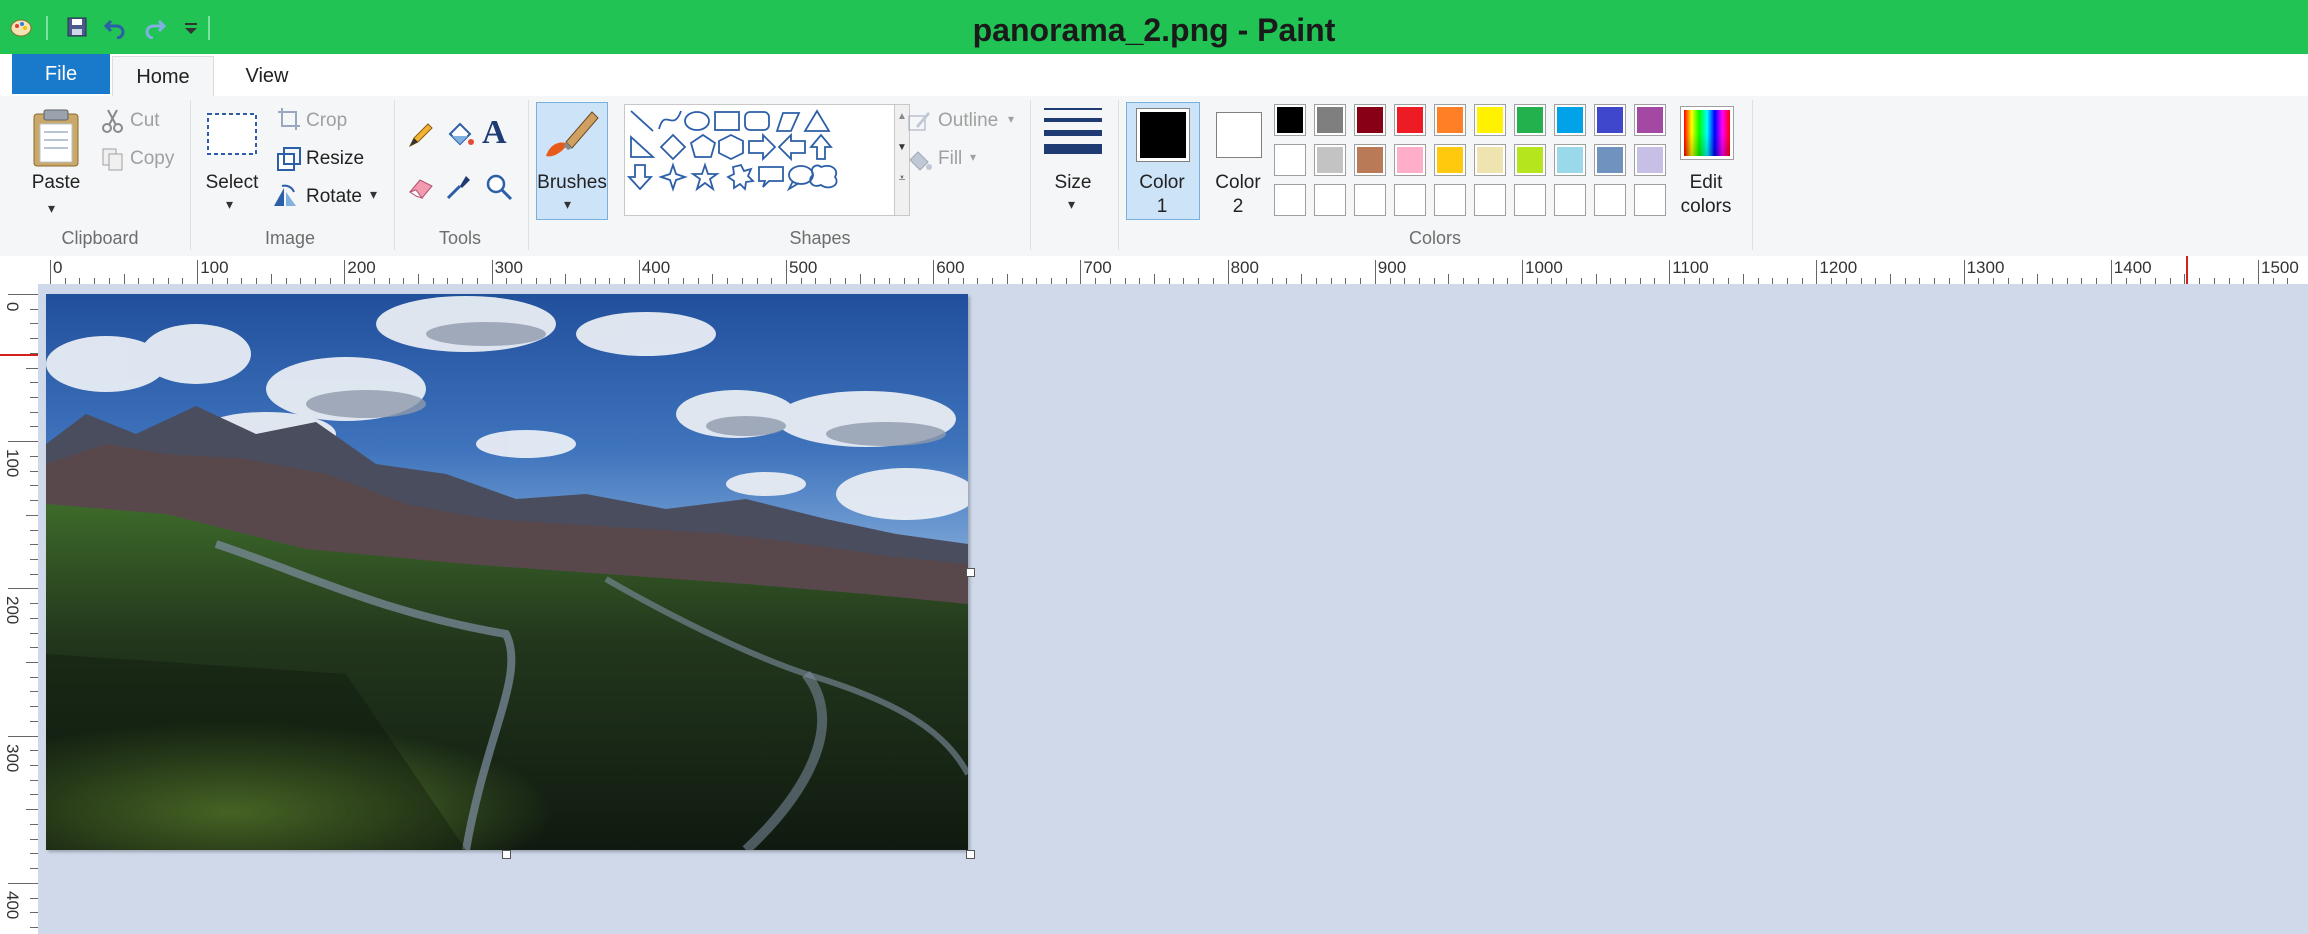  I want to click on outline-button: Outline, so click(968, 121).